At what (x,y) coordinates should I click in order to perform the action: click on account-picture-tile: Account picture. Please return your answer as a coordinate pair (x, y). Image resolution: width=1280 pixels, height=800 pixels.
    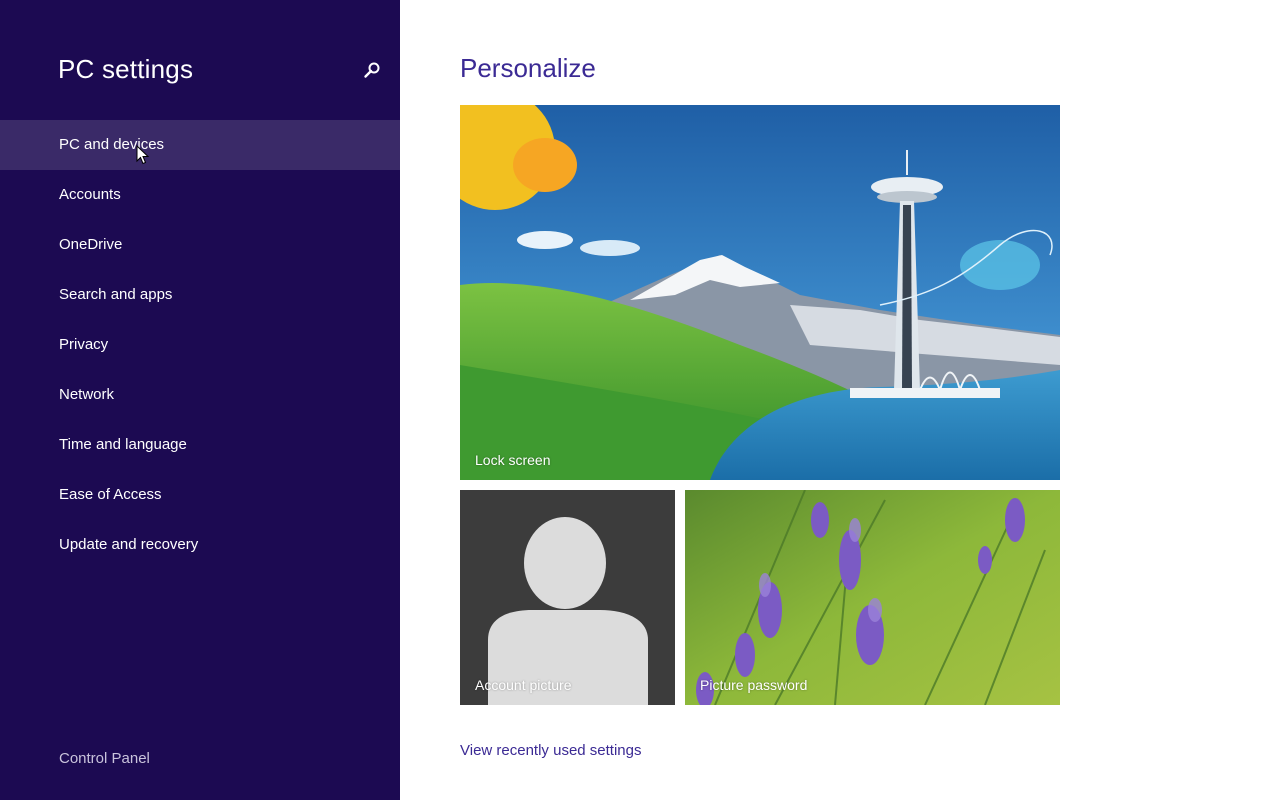
    Looking at the image, I should click on (567, 597).